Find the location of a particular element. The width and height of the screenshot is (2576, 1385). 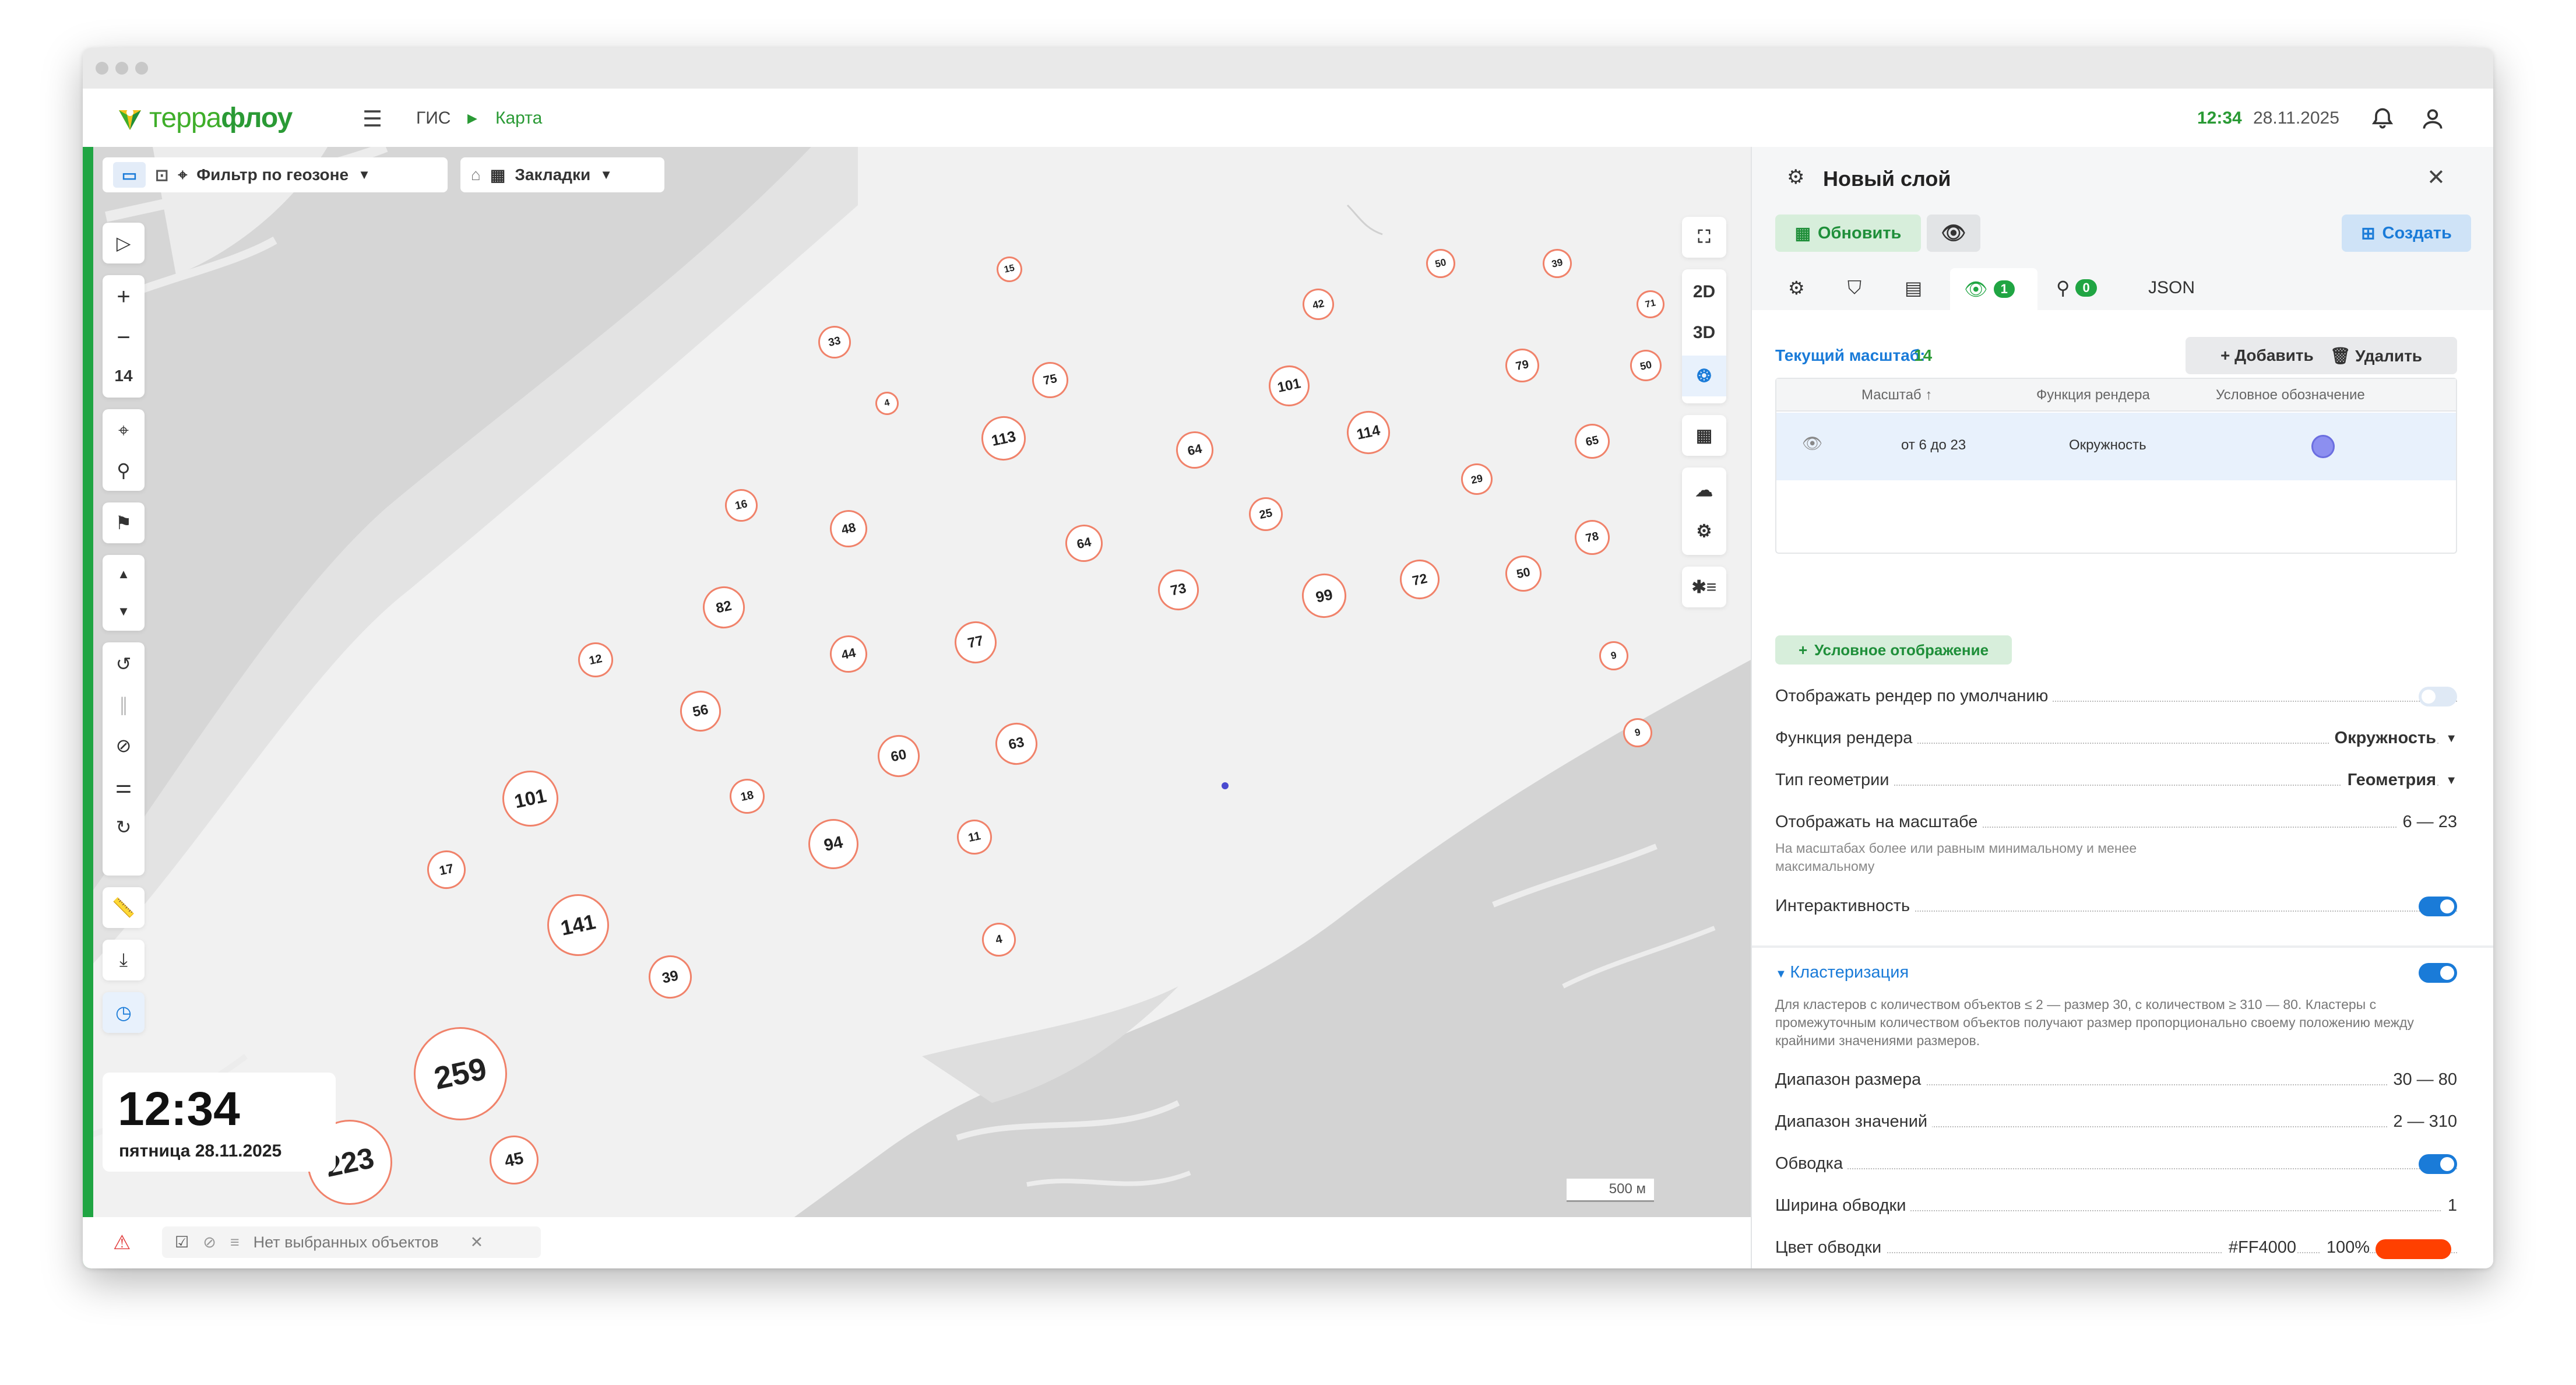

add-button: + Добавить is located at coordinates (2267, 355).